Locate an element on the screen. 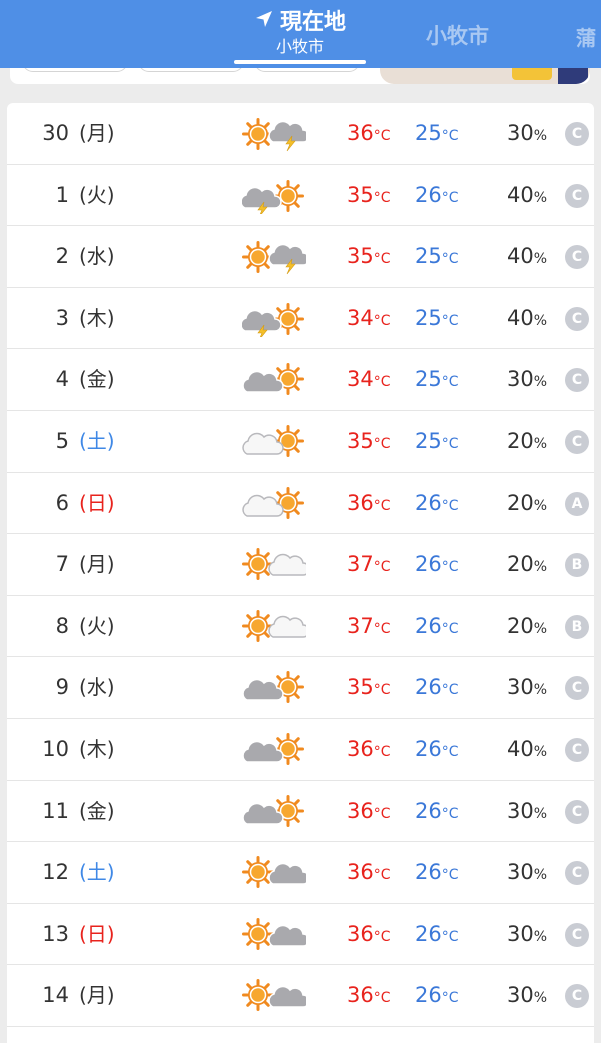 The image size is (601, 1043). forecast-row: 14 (月) 36°C 26°C 30% C is located at coordinates (300, 996).